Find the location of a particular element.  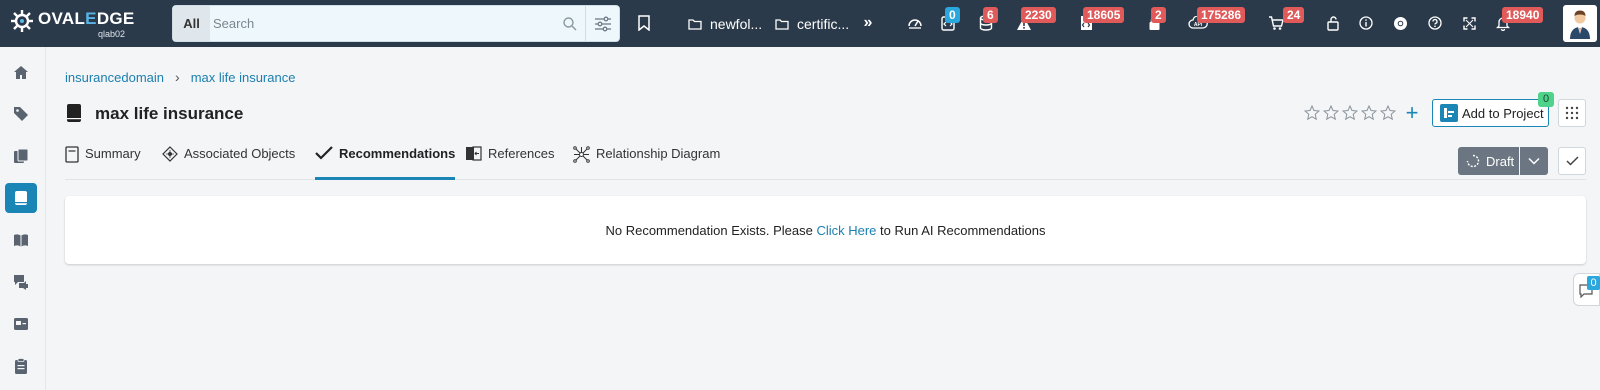

access-icon is located at coordinates (1333, 23).